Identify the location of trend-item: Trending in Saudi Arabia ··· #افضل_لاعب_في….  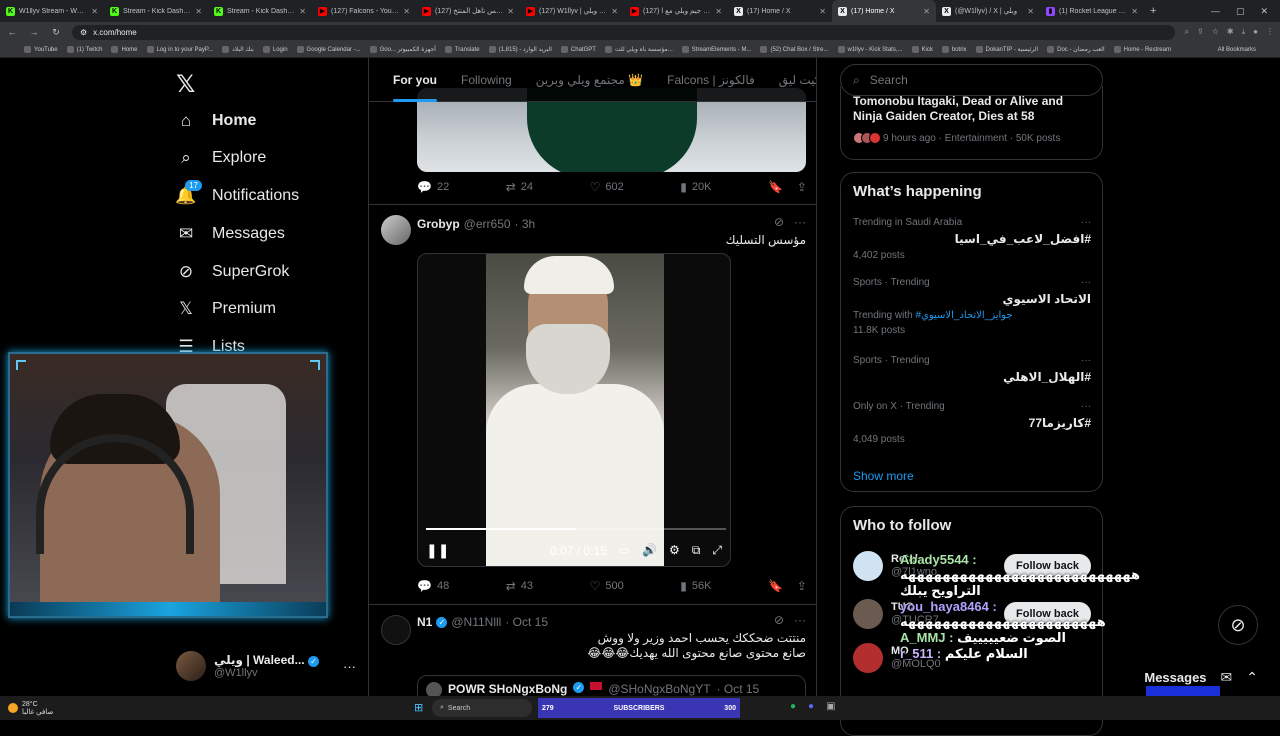
(972, 239).